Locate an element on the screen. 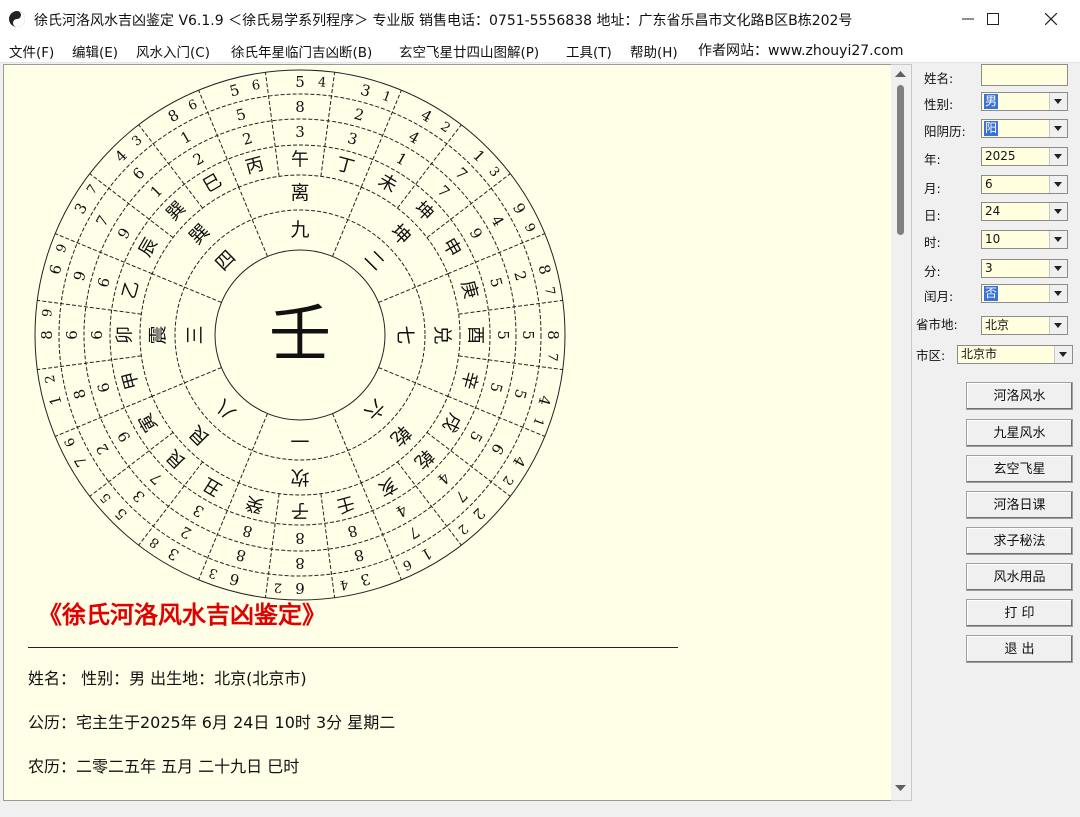 This screenshot has width=1080, height=817. jiuxing-fengshui-button: 九星风水 is located at coordinates (1019, 433).